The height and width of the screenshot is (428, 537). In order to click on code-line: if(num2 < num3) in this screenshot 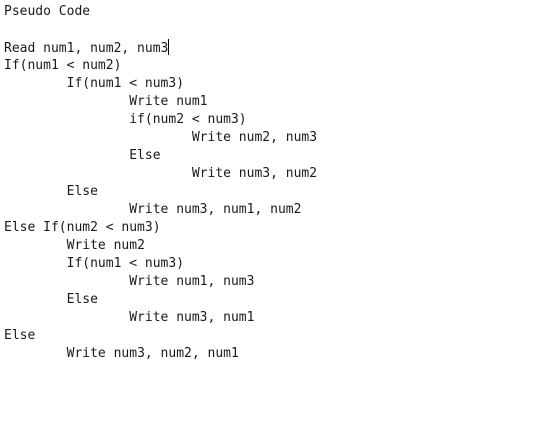, I will do `click(125, 119)`.